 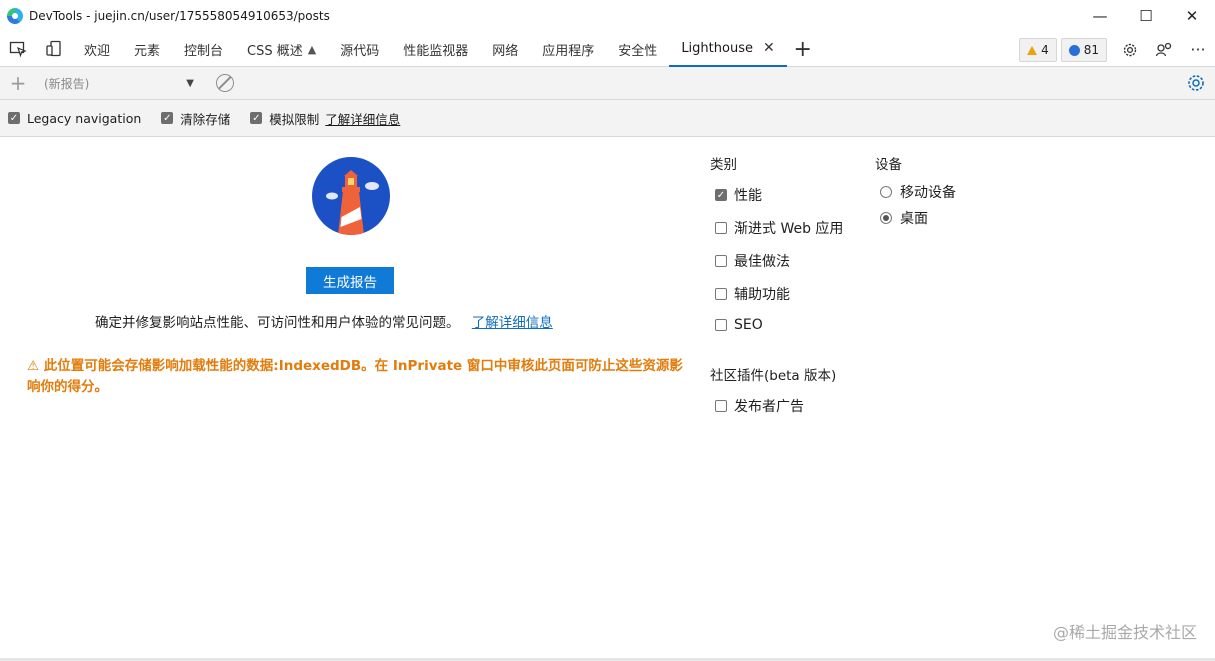 I want to click on plugin-publisher-ads: 发布者广告, so click(x=759, y=406).